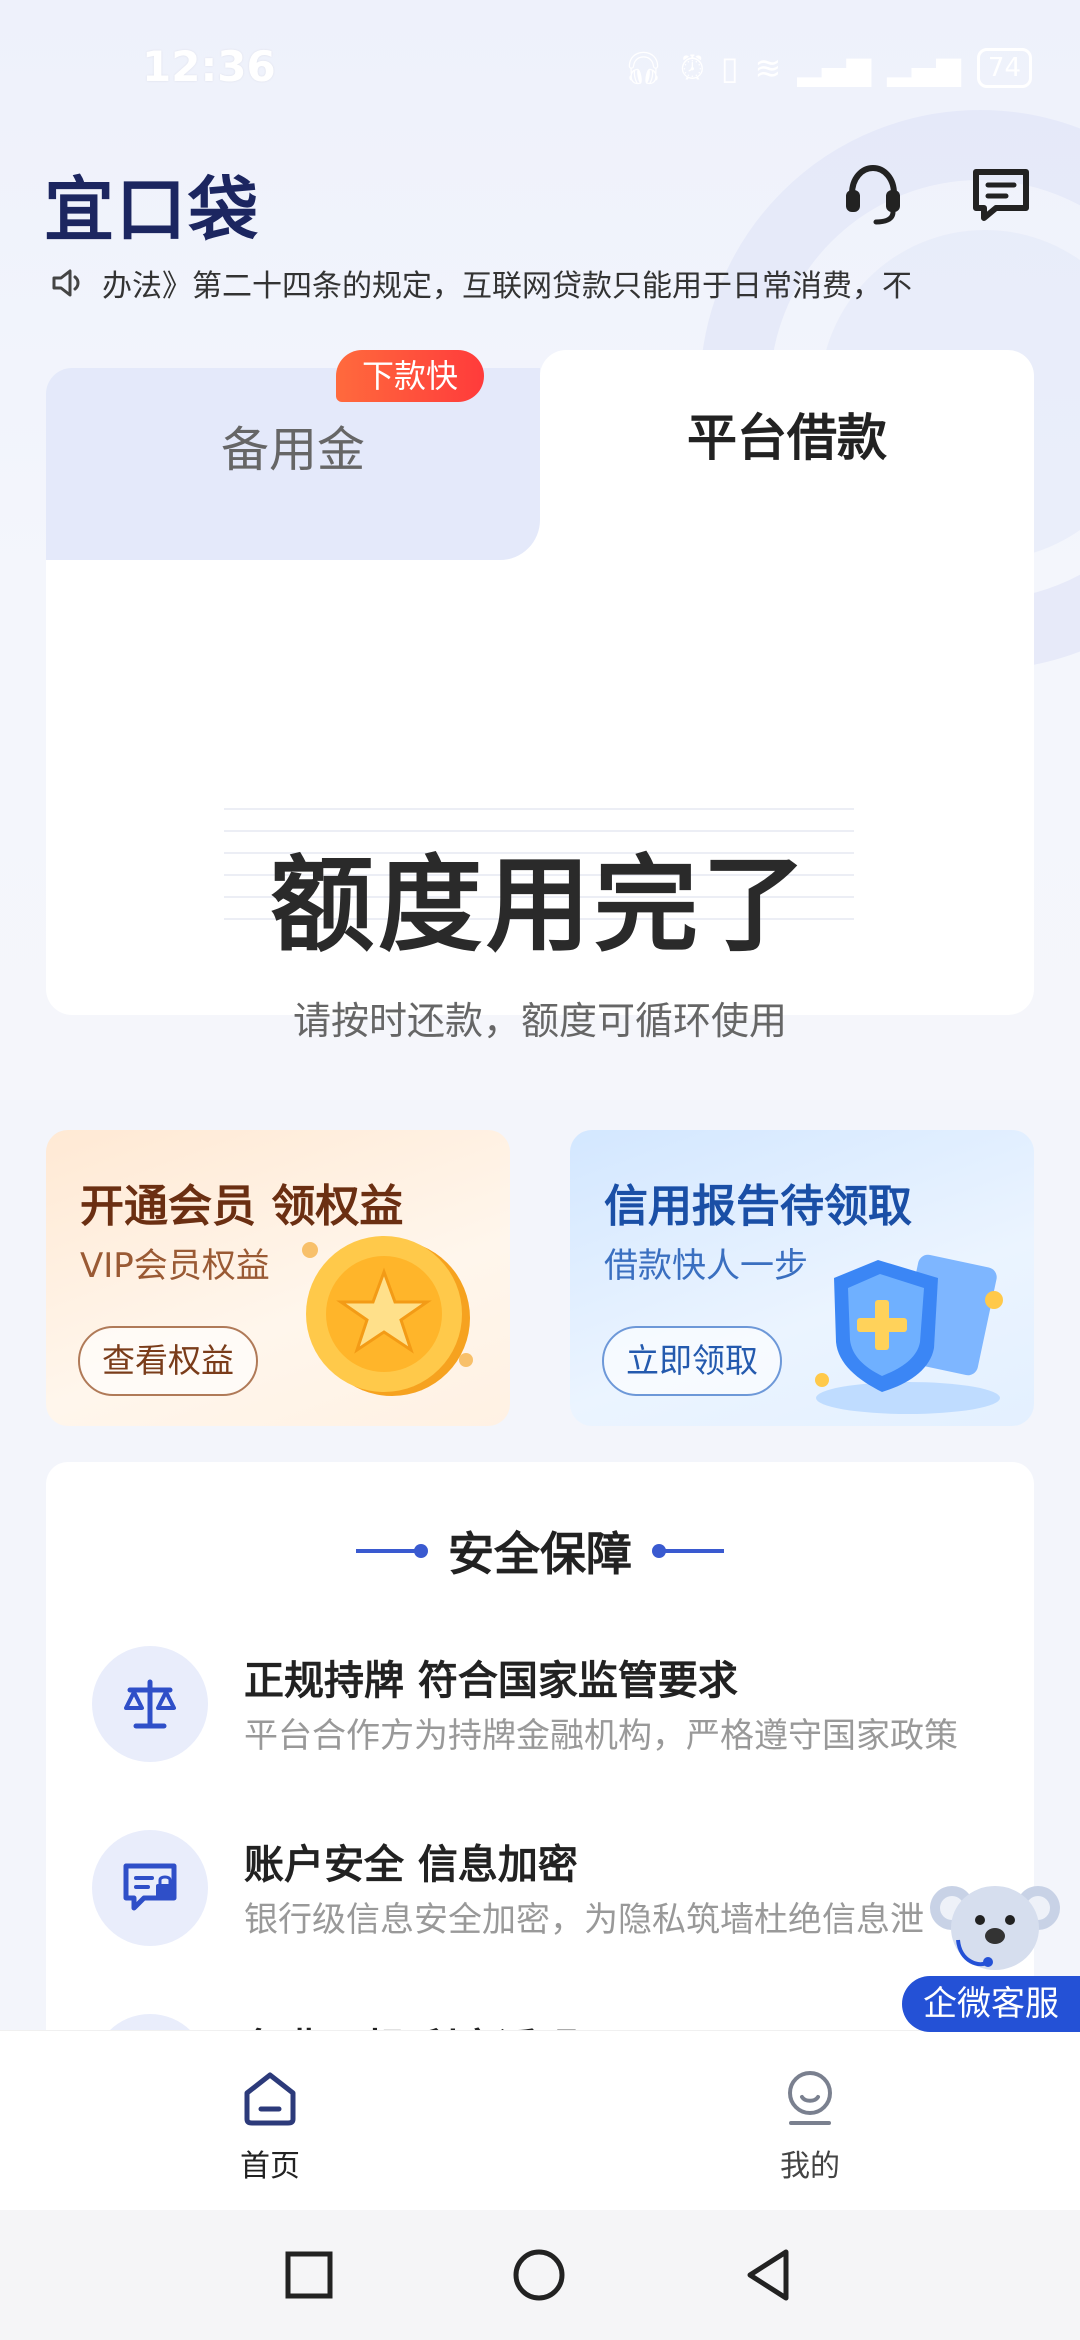 The width and height of the screenshot is (1080, 2340). Describe the element at coordinates (540, 1554) in the screenshot. I see `security-title: 安全保障` at that location.